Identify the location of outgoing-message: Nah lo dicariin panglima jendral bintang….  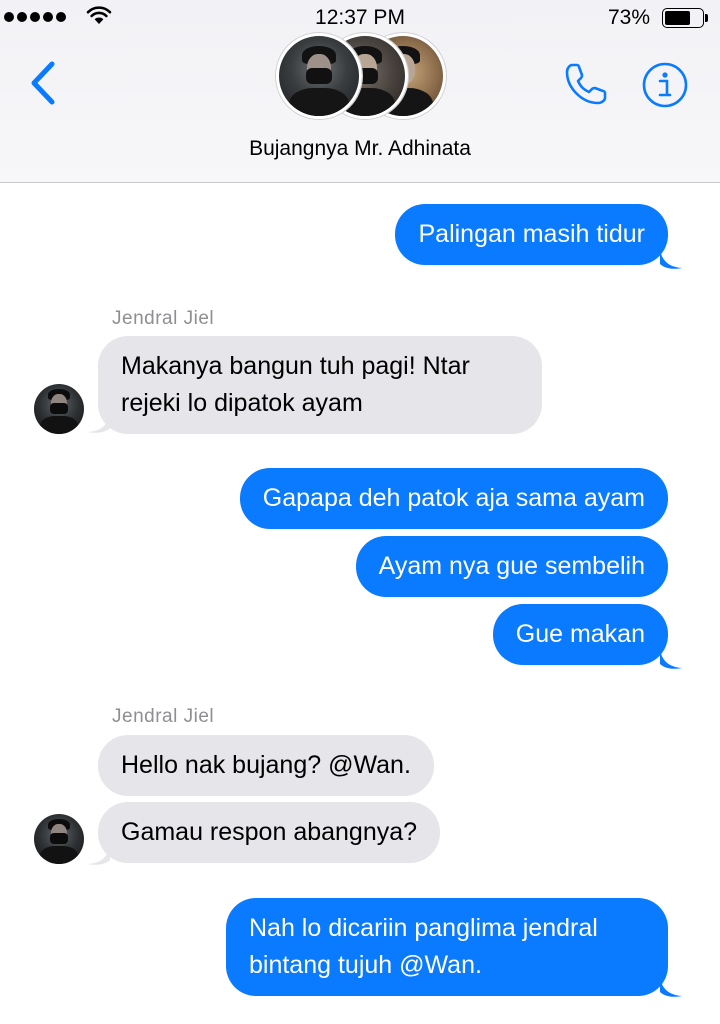
(447, 947).